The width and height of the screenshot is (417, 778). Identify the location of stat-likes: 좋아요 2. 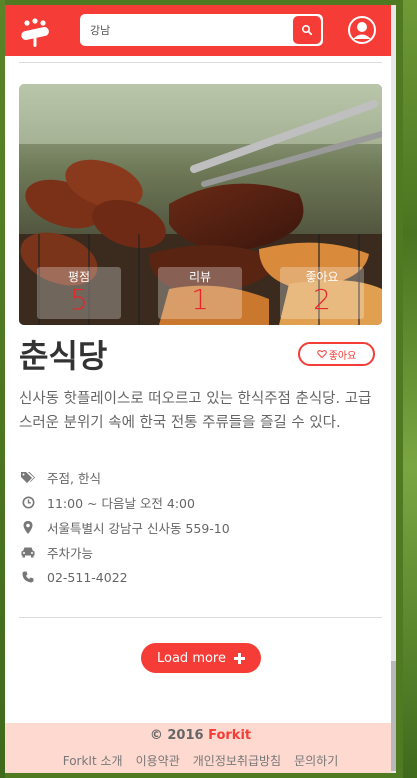
(322, 293).